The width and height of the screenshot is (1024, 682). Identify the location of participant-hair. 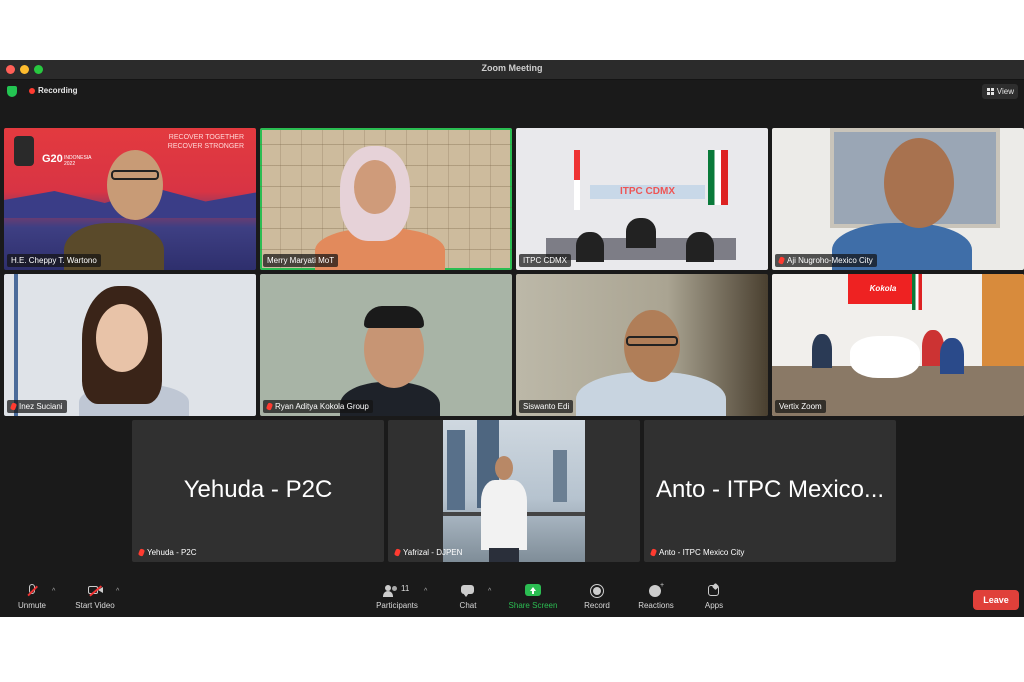
(394, 317).